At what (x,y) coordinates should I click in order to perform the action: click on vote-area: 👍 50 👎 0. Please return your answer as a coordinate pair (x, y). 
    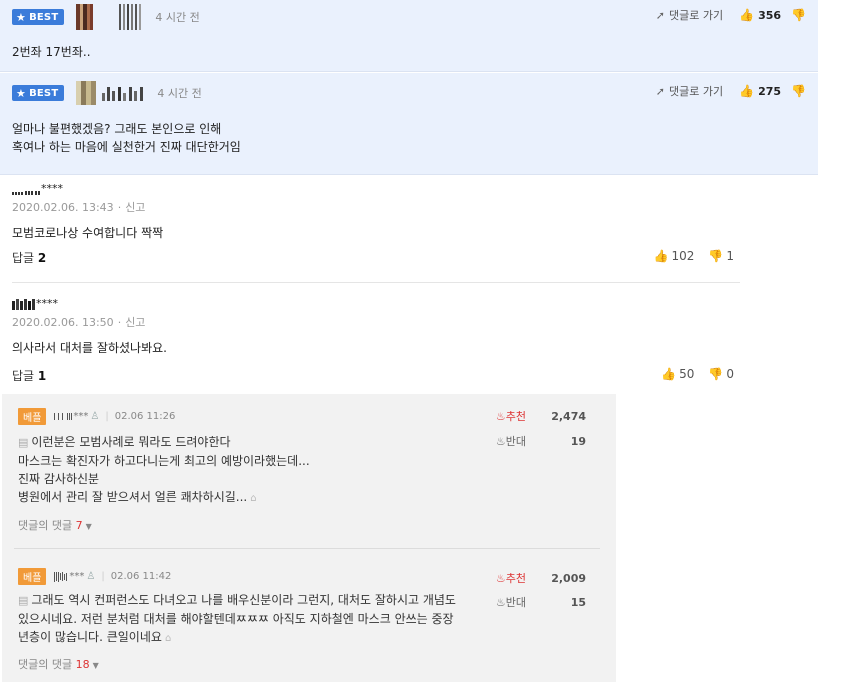
    Looking at the image, I should click on (690, 374).